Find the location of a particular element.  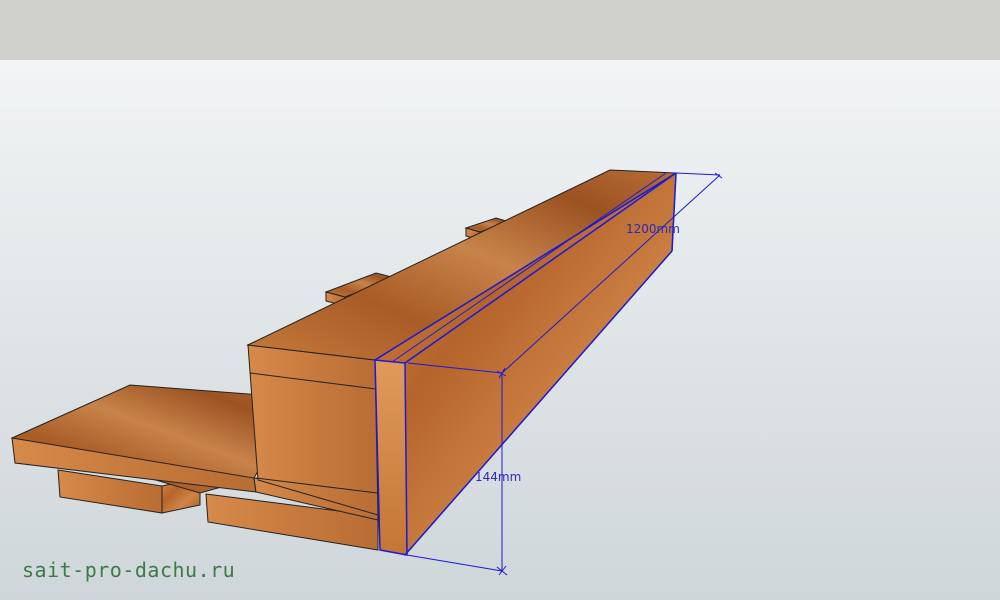

dimension-label-height: 144mm is located at coordinates (498, 477).